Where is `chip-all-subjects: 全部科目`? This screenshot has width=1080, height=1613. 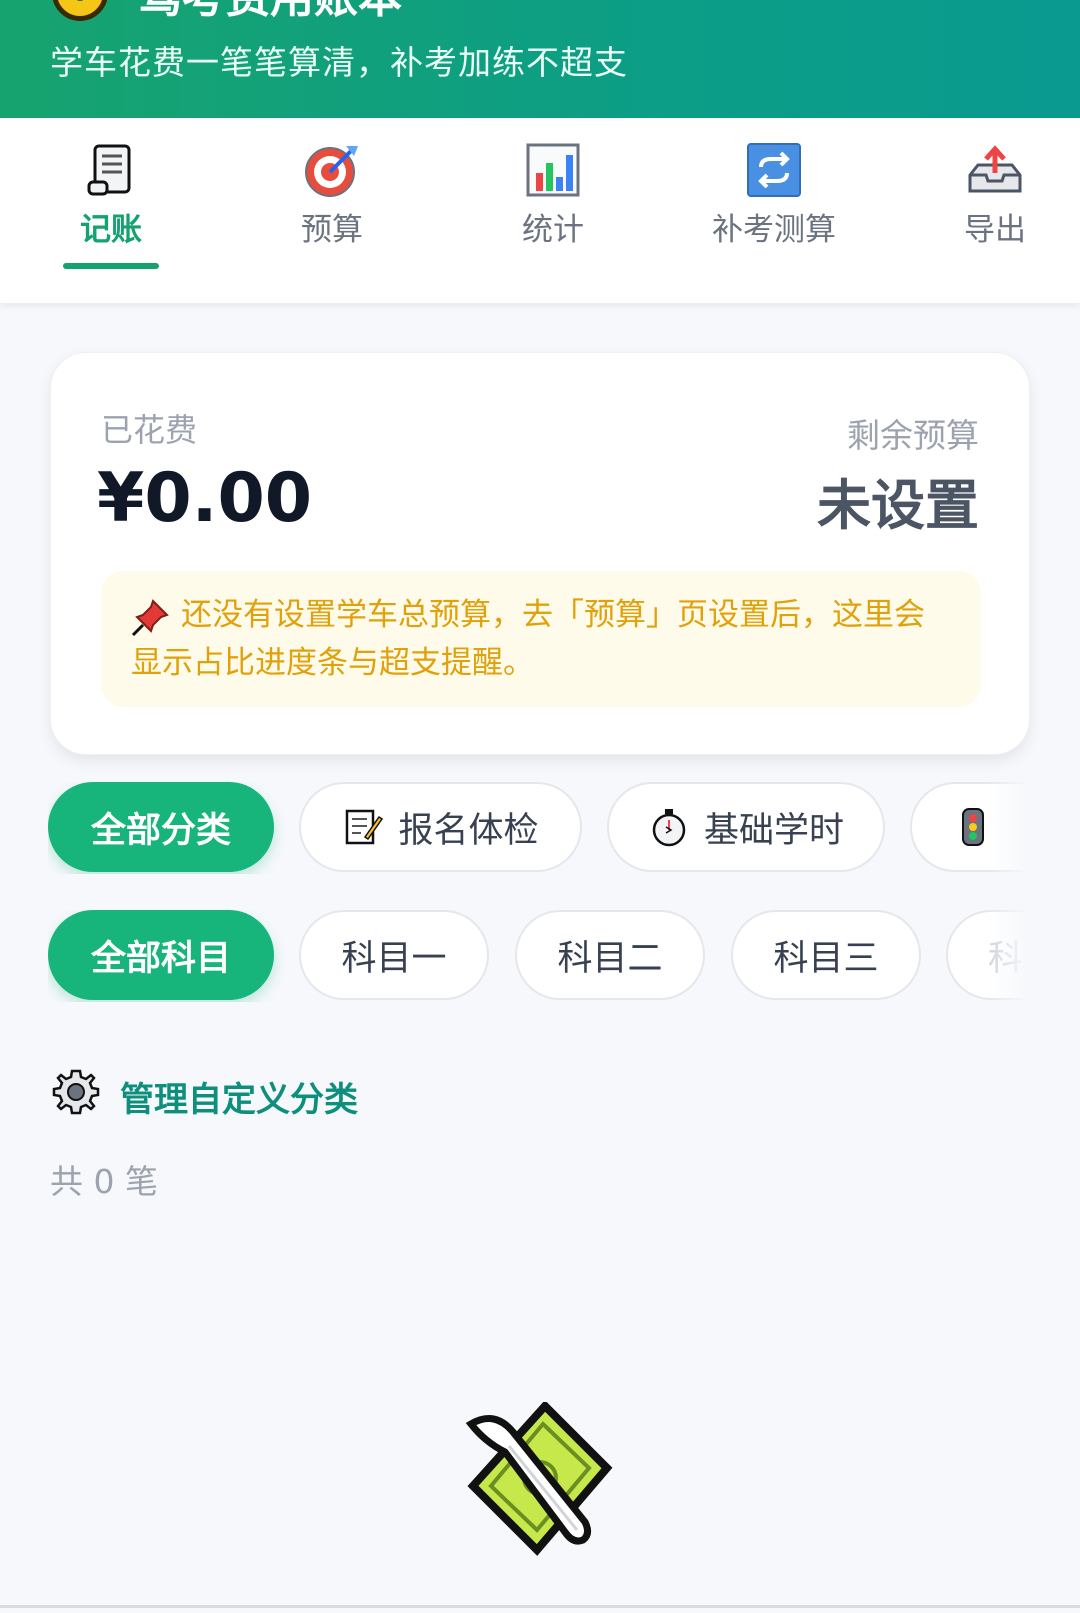 chip-all-subjects: 全部科目 is located at coordinates (161, 955).